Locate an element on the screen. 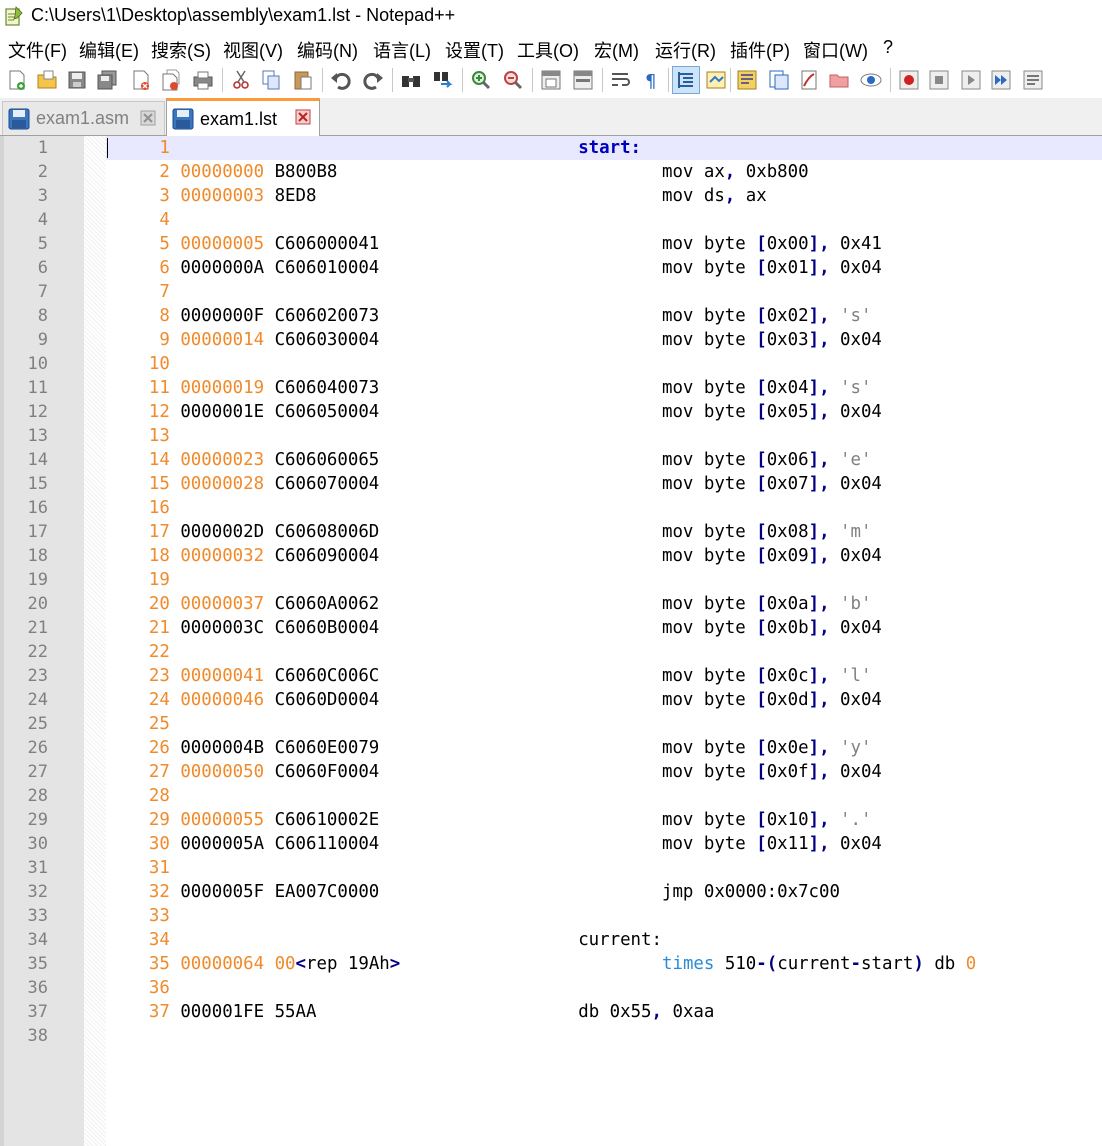 The height and width of the screenshot is (1146, 1102). listing-line-number: 35 is located at coordinates (138, 964).